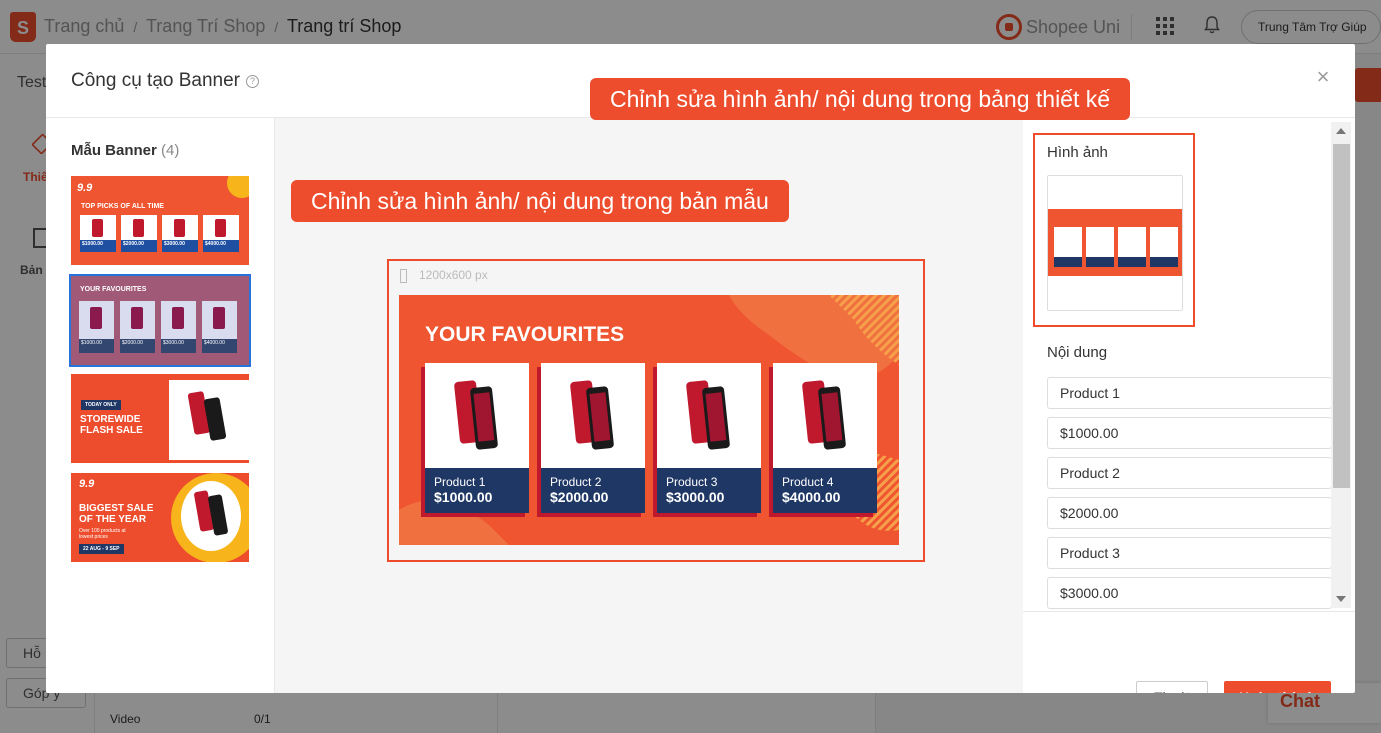 This screenshot has height=733, width=1381. I want to click on product-name: Product 1, so click(460, 482).